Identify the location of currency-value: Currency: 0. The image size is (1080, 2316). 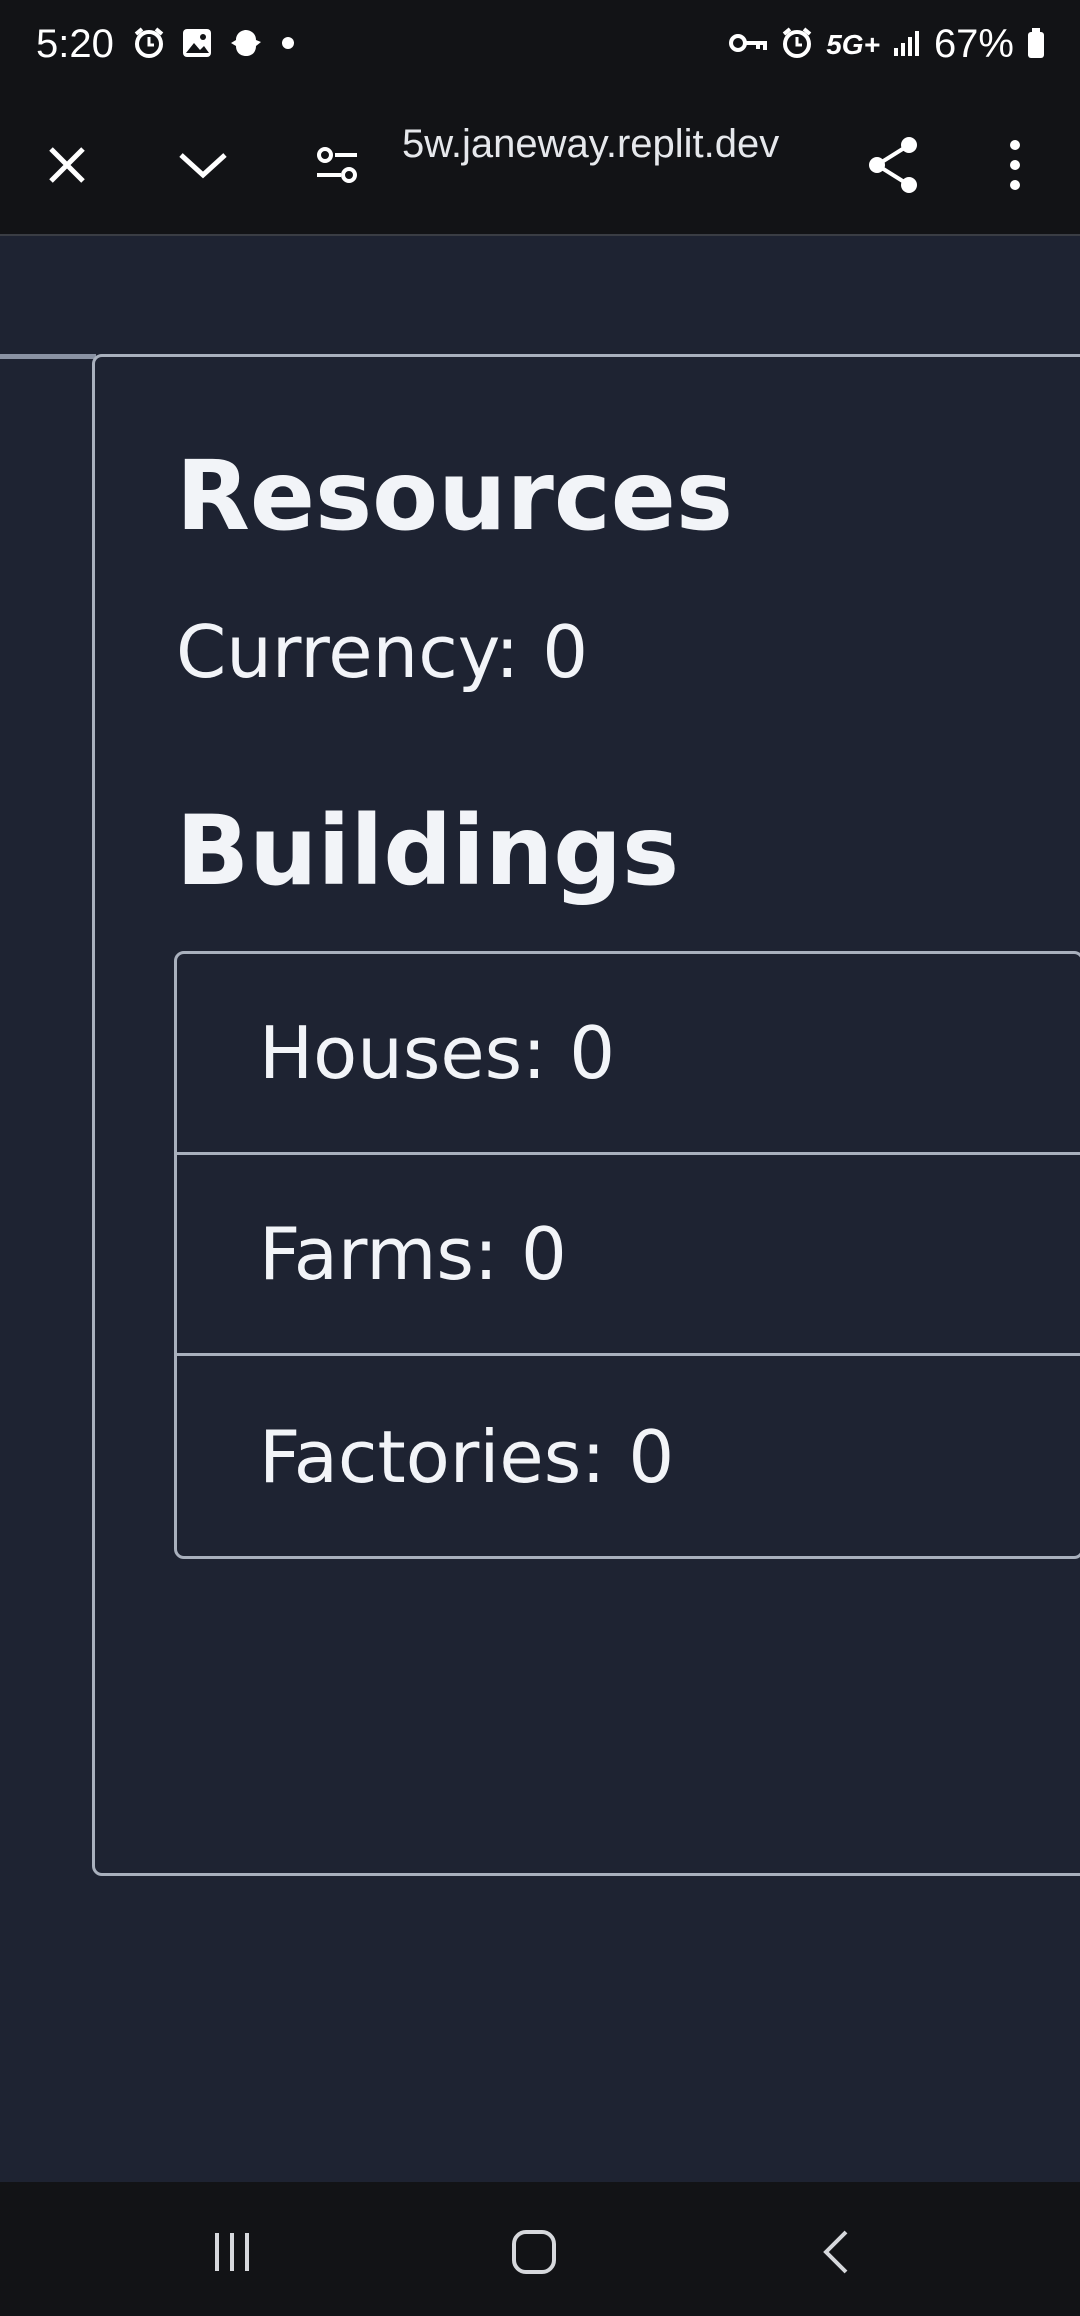
(382, 652).